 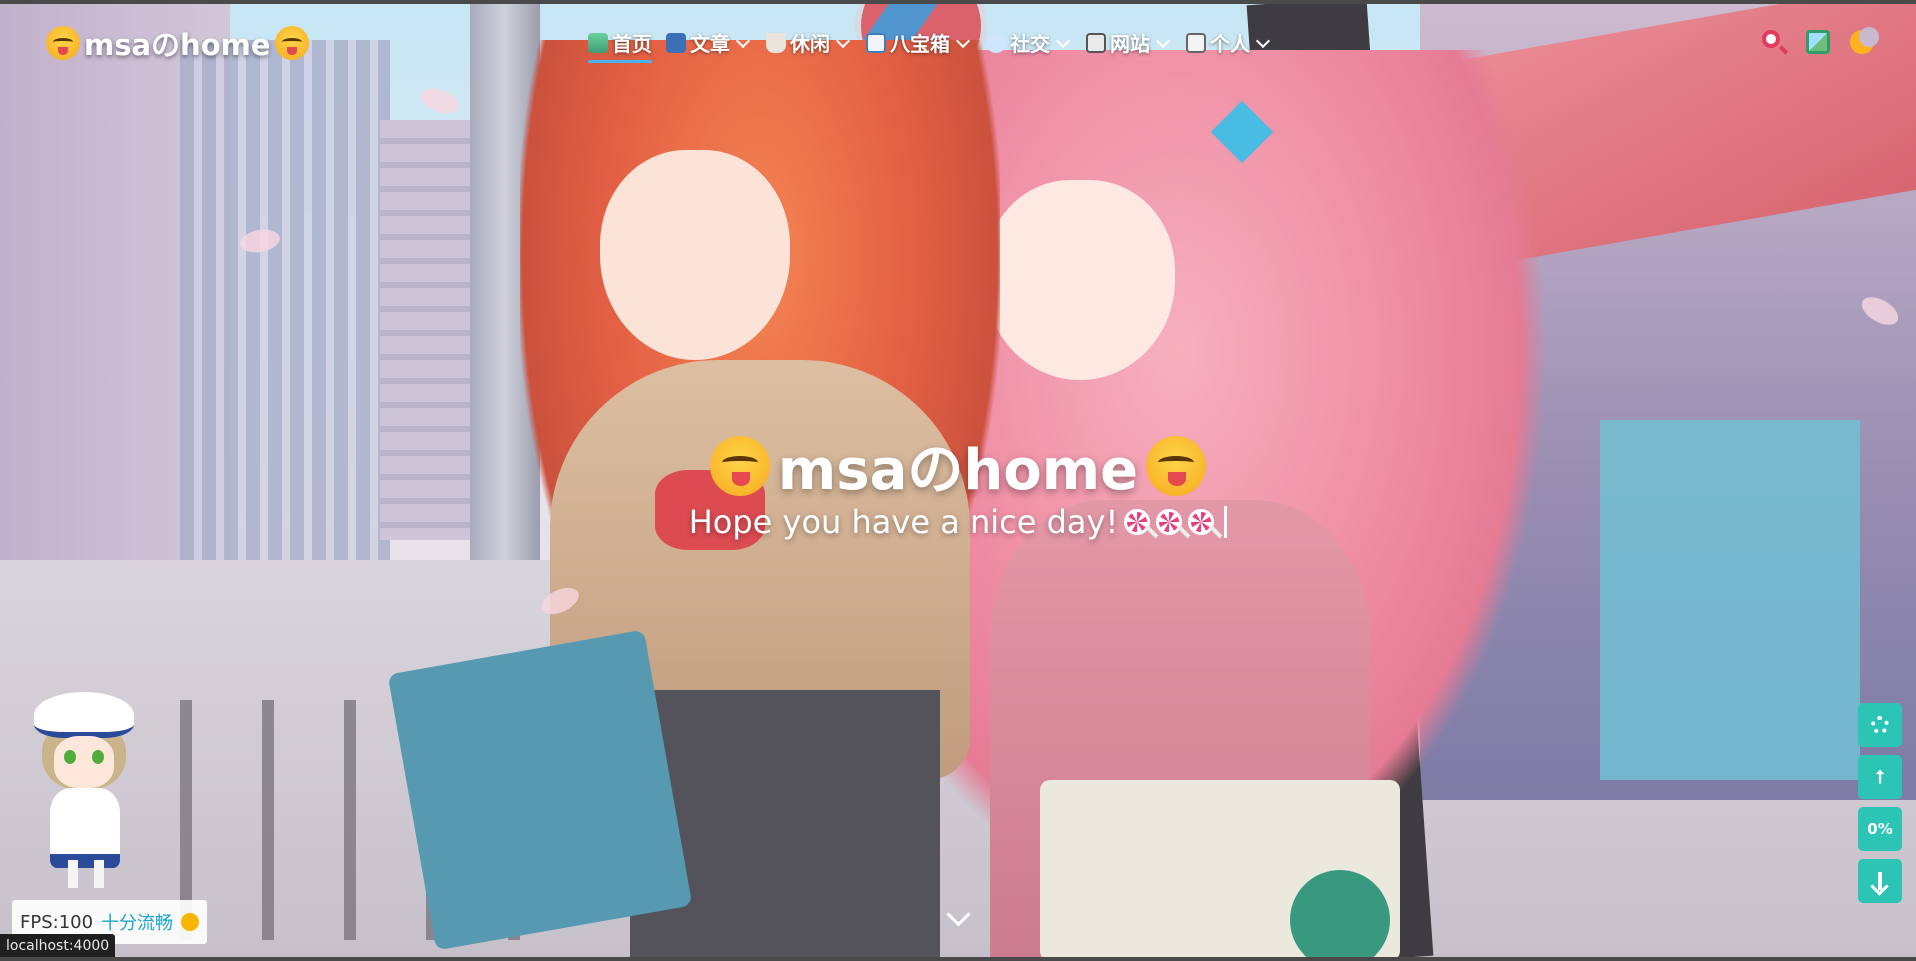 I want to click on fps-value: FPS:100, so click(x=57, y=922).